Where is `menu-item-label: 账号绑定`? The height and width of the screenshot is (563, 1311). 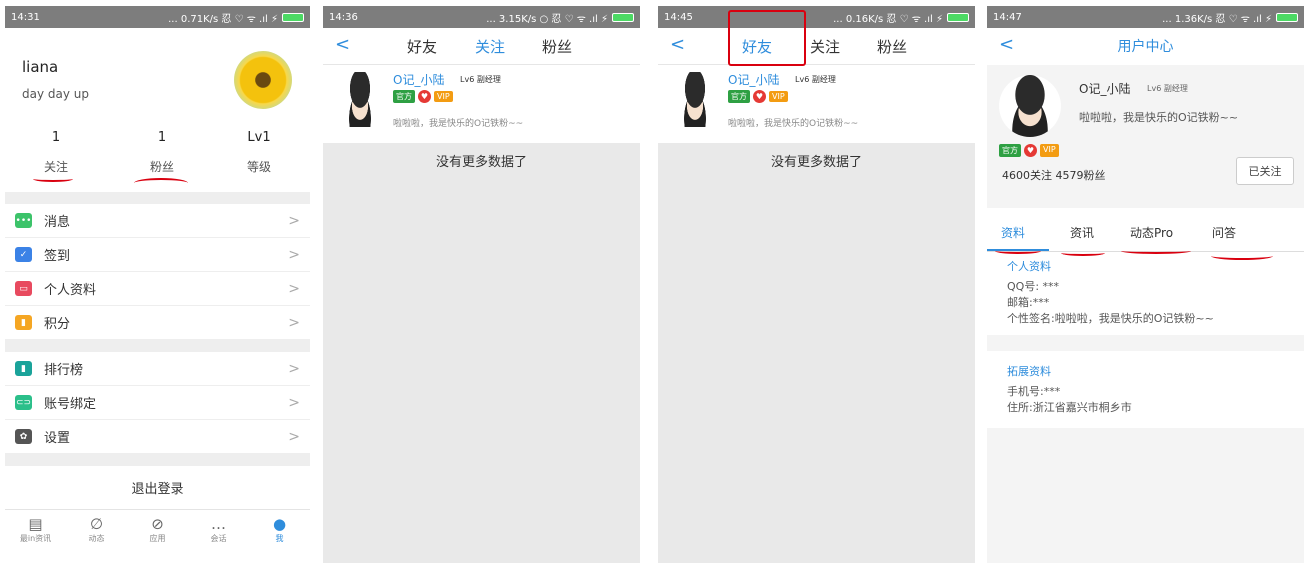
menu-item-label: 账号绑定 is located at coordinates (70, 404).